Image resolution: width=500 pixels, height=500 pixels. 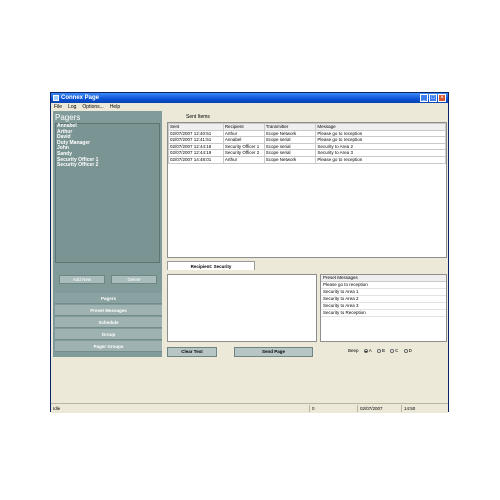 What do you see at coordinates (383, 292) in the screenshot?
I see `list-item: Security to Area 1` at bounding box center [383, 292].